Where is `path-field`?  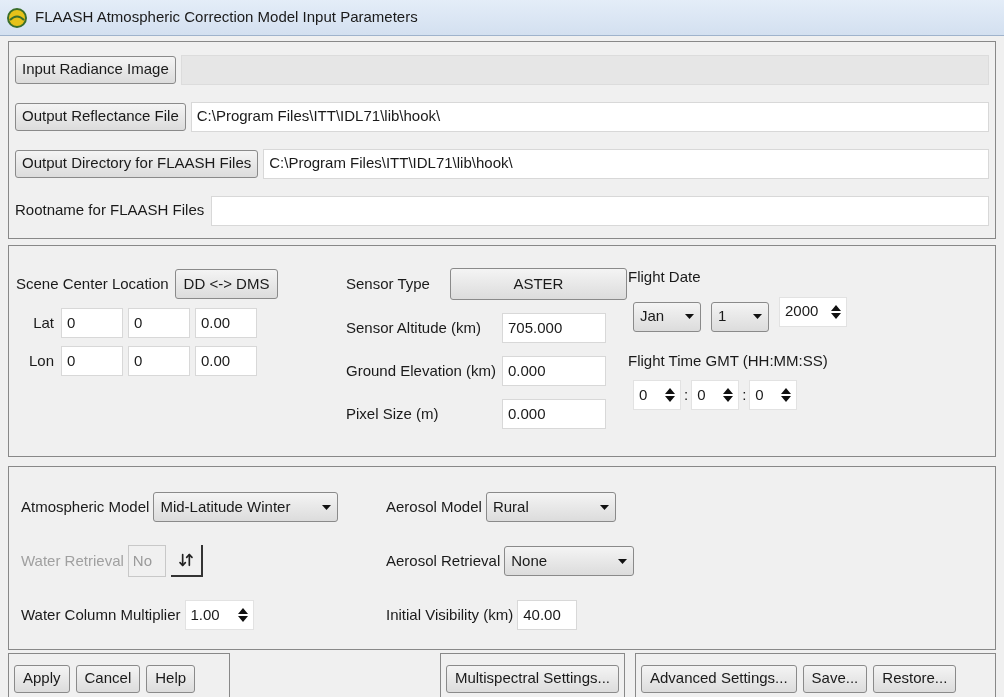
path-field is located at coordinates (600, 210).